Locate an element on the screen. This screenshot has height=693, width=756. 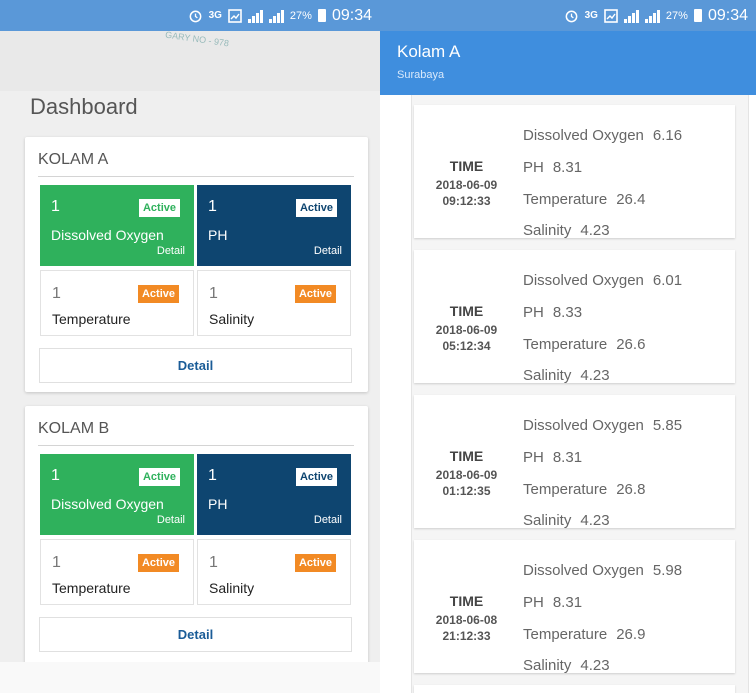
reading-time: 21:12:33 is located at coordinates (466, 636).